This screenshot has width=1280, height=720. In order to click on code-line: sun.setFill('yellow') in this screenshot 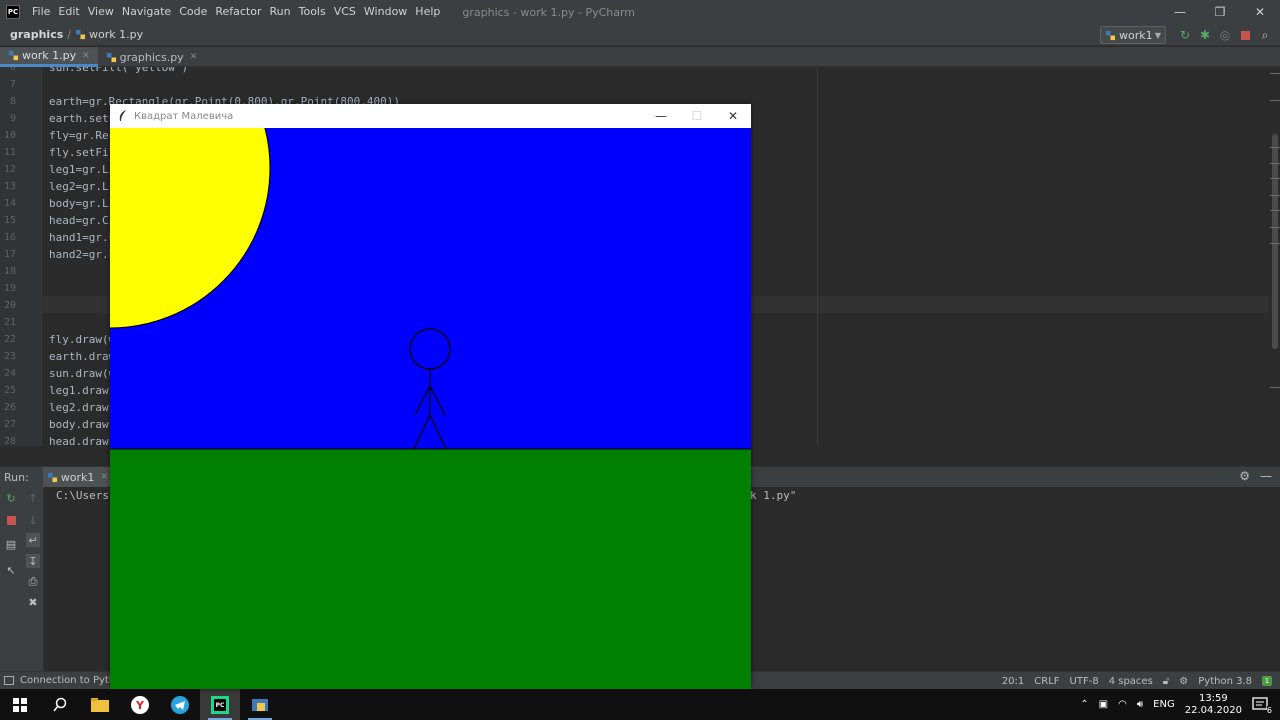, I will do `click(118, 71)`.